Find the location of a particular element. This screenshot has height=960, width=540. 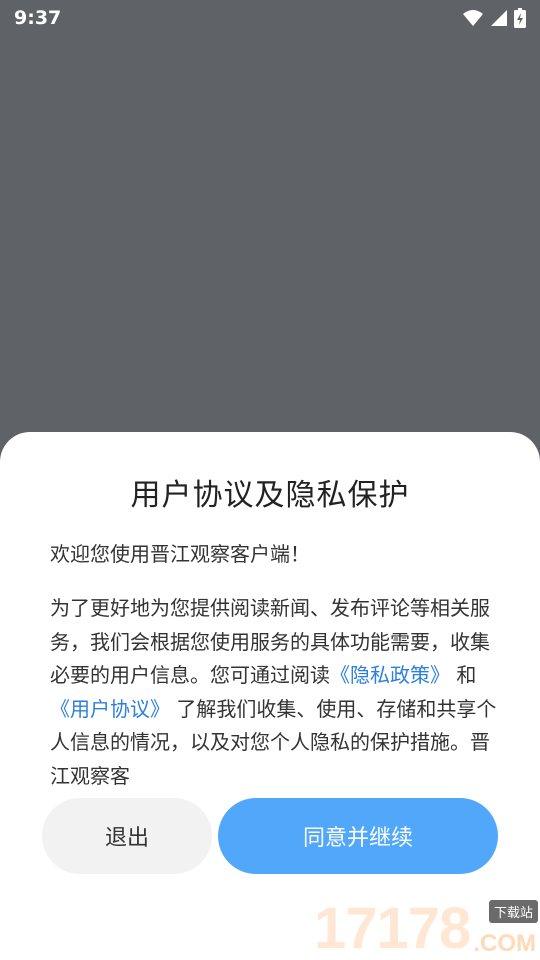

signal-icon is located at coordinates (499, 18).